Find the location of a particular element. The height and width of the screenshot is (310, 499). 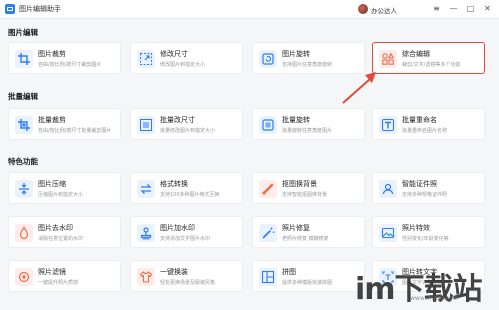

tool-title: 一键换装 is located at coordinates (174, 272).